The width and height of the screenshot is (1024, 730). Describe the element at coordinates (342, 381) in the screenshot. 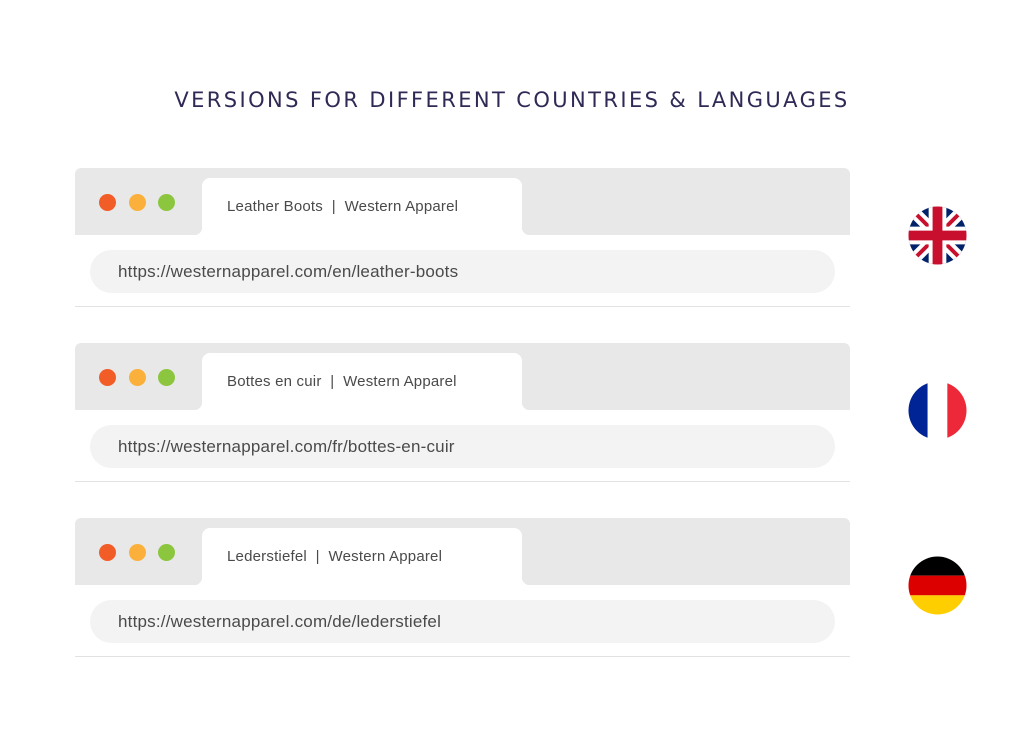

I see `tab-title: Bottes en cuir | Western Apparel` at that location.